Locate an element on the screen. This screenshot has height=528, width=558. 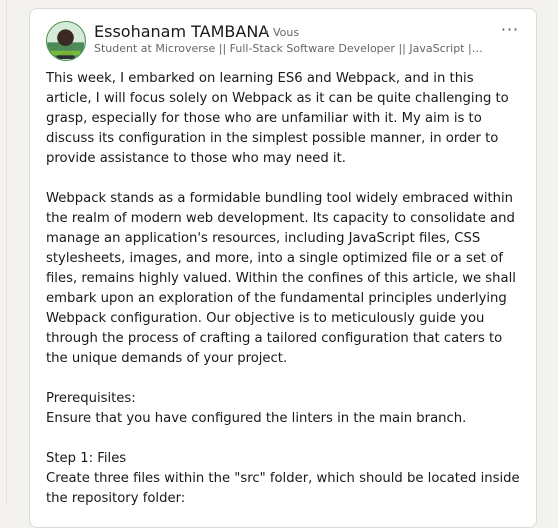
profile-photo-icon is located at coordinates (65, 40).